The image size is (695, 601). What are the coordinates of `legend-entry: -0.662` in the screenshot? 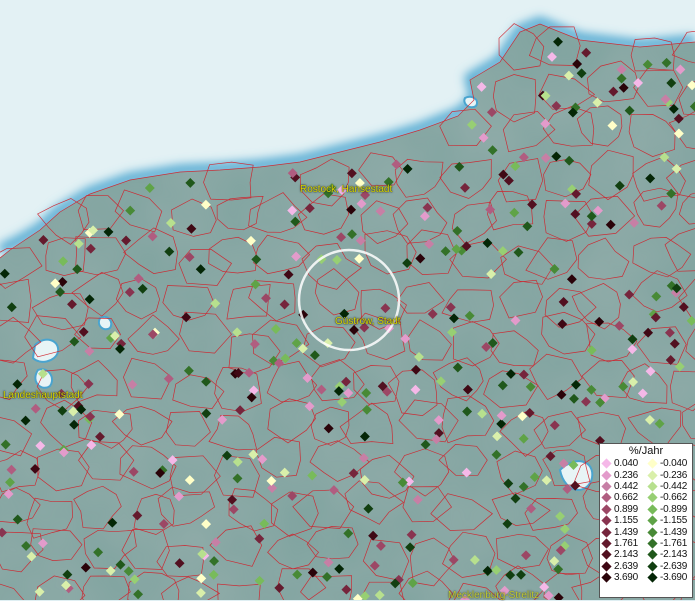 It's located at (669, 497).